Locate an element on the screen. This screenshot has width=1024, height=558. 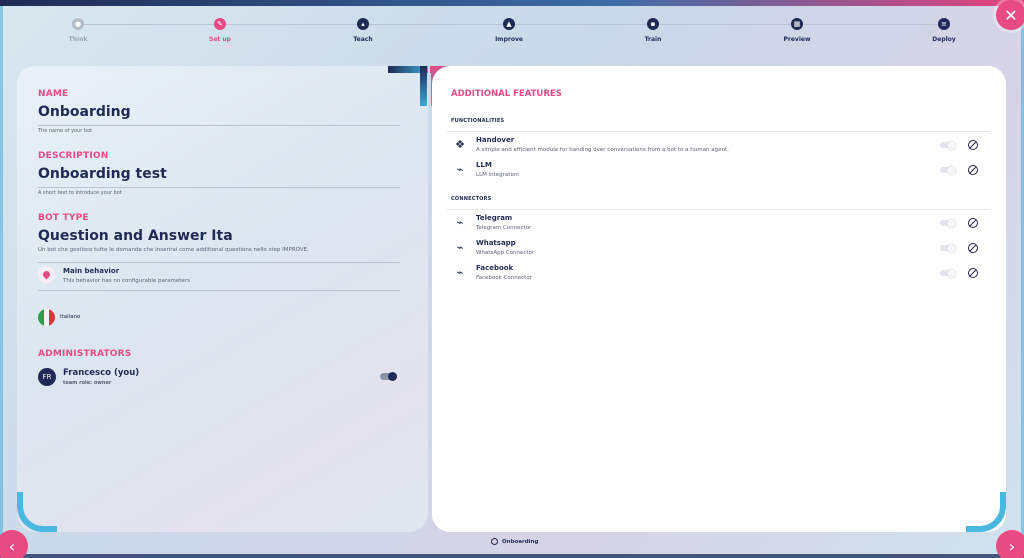
feature-desc: WhatsApp Connector is located at coordinates (505, 253).